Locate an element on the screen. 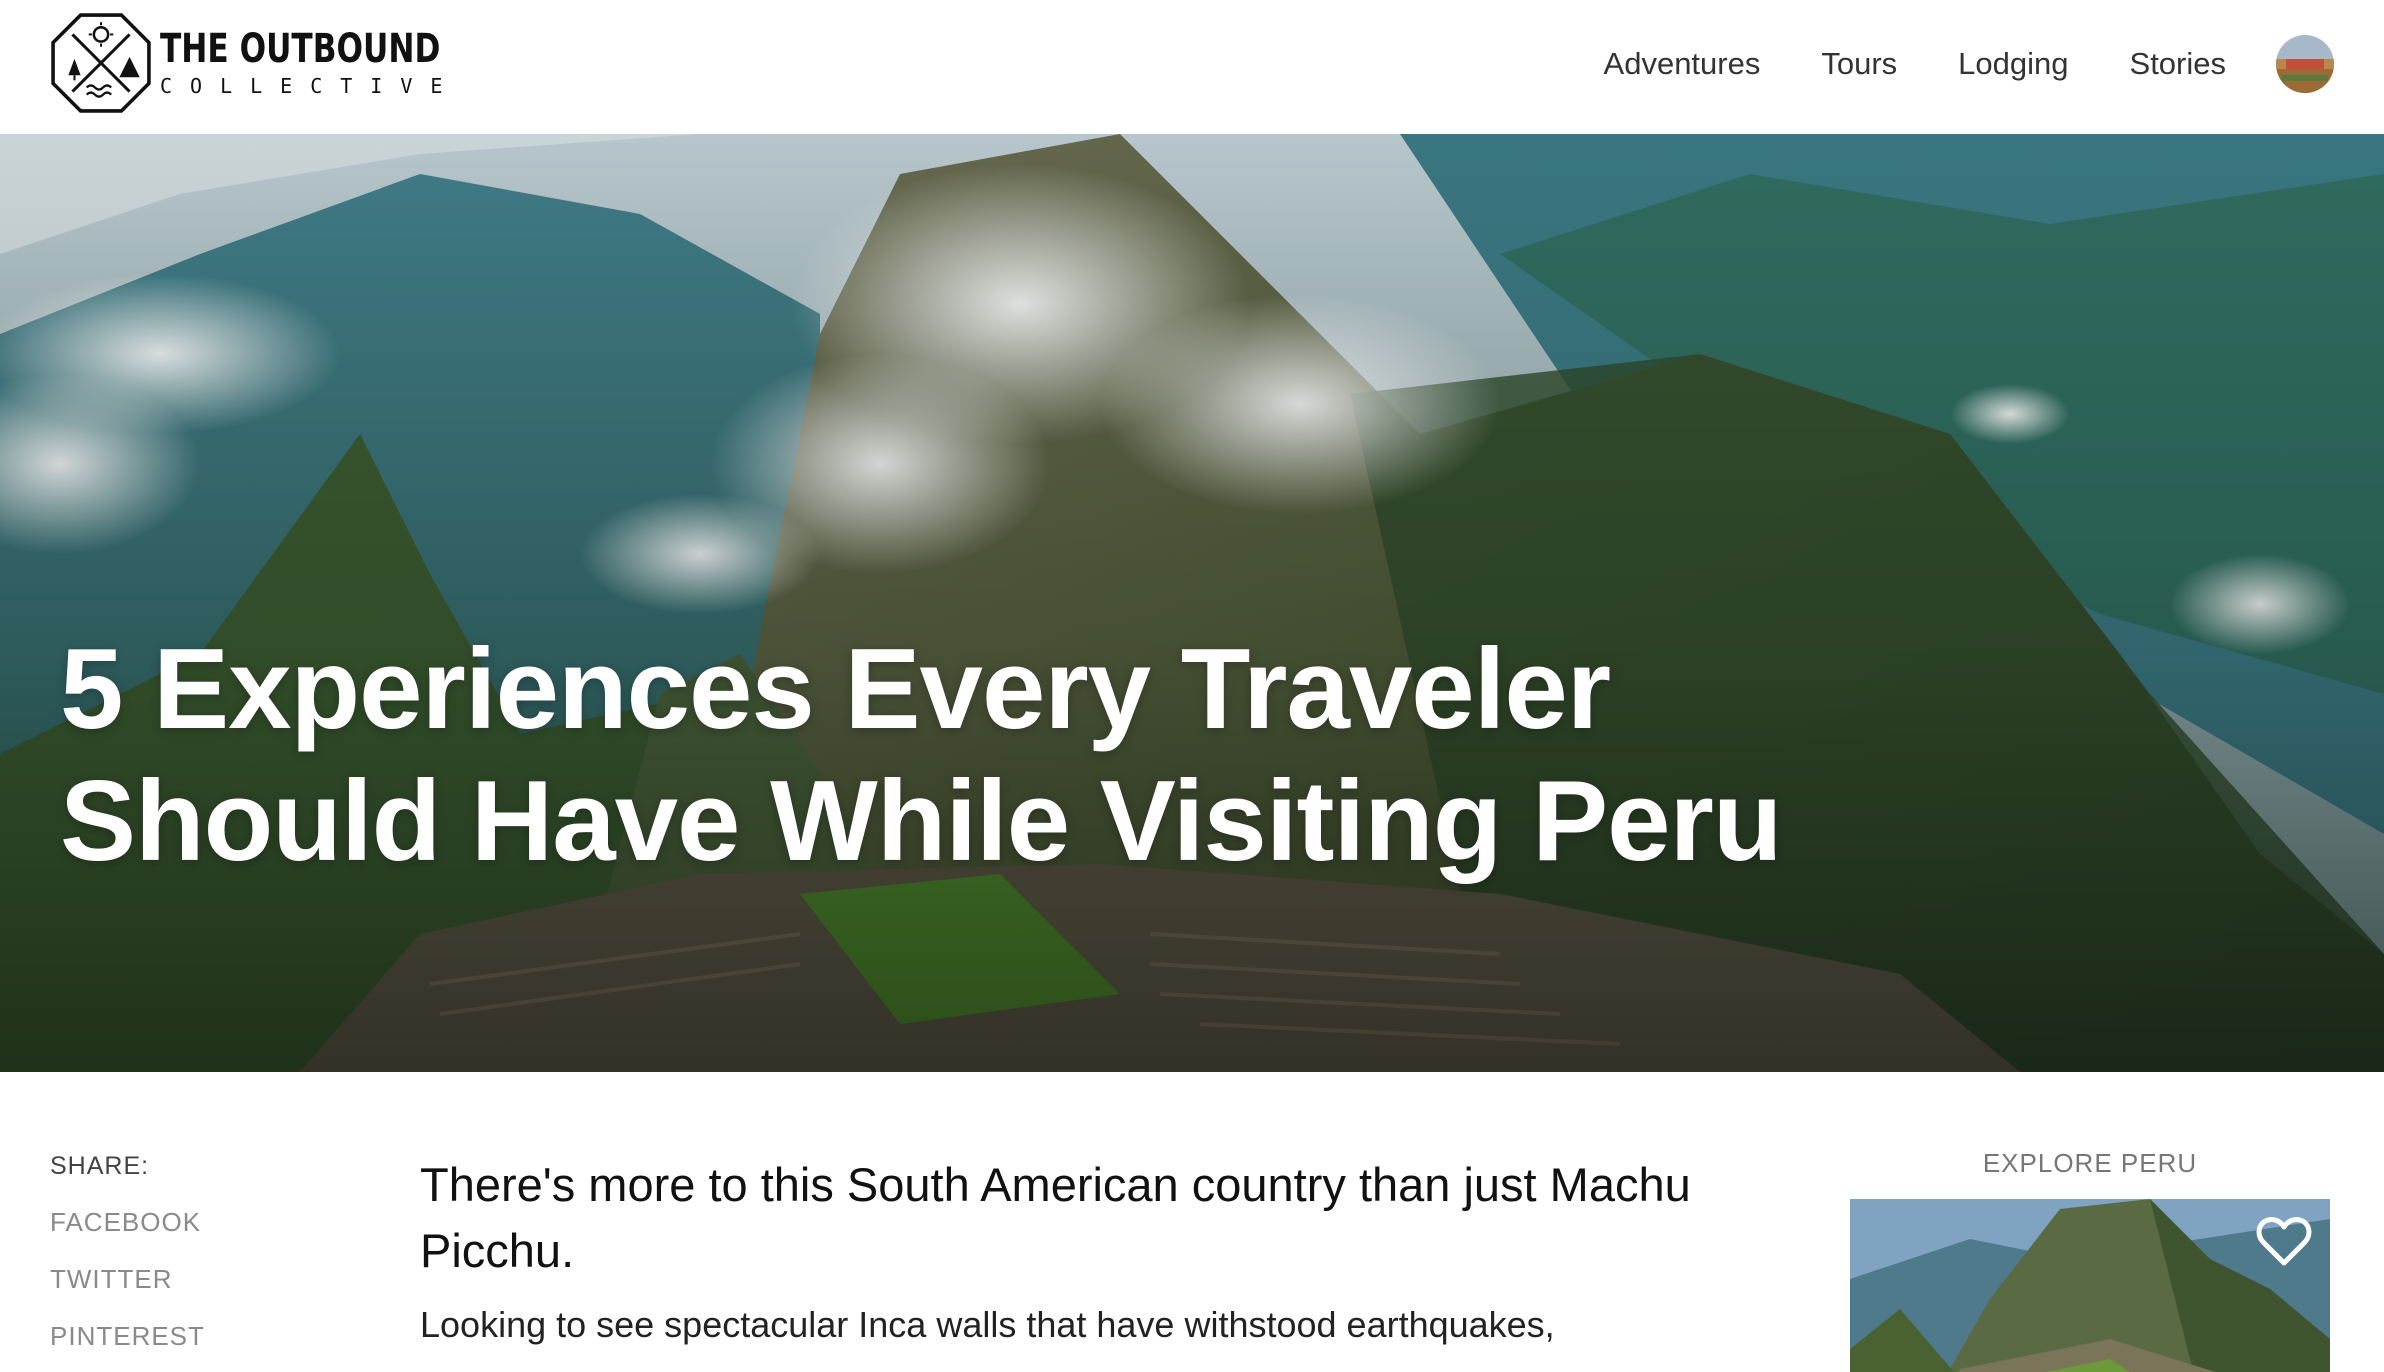 The height and width of the screenshot is (1372, 2384). share-label: SHARE: is located at coordinates (100, 1166).